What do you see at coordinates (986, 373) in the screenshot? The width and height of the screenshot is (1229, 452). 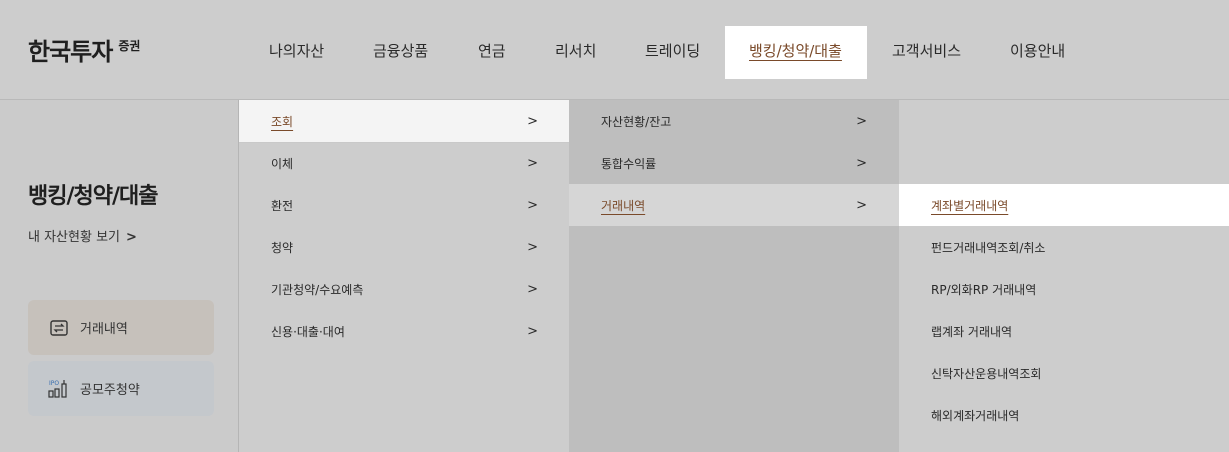 I see `menu-item-label: 신탁자산운용내역조회` at bounding box center [986, 373].